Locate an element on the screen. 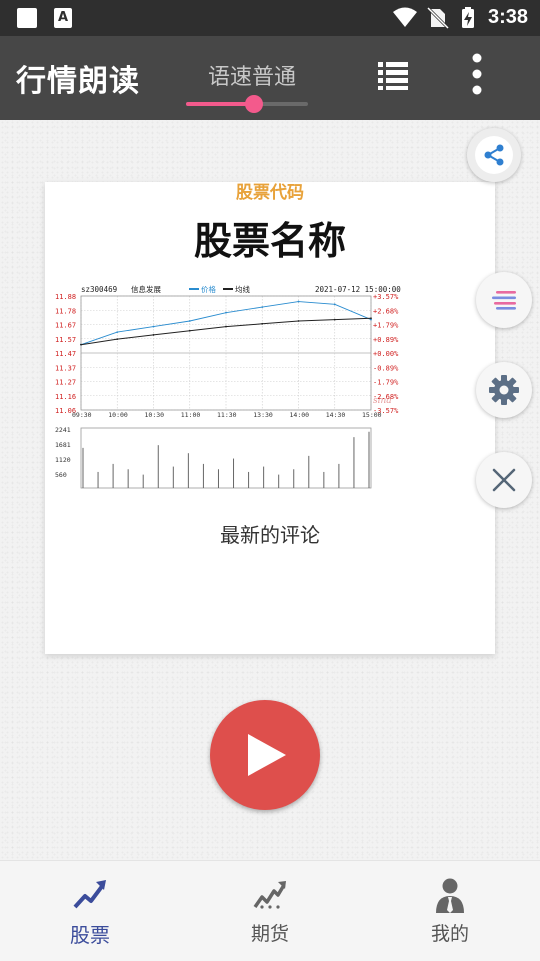  nav-label-futures: 期货 is located at coordinates (269, 934).